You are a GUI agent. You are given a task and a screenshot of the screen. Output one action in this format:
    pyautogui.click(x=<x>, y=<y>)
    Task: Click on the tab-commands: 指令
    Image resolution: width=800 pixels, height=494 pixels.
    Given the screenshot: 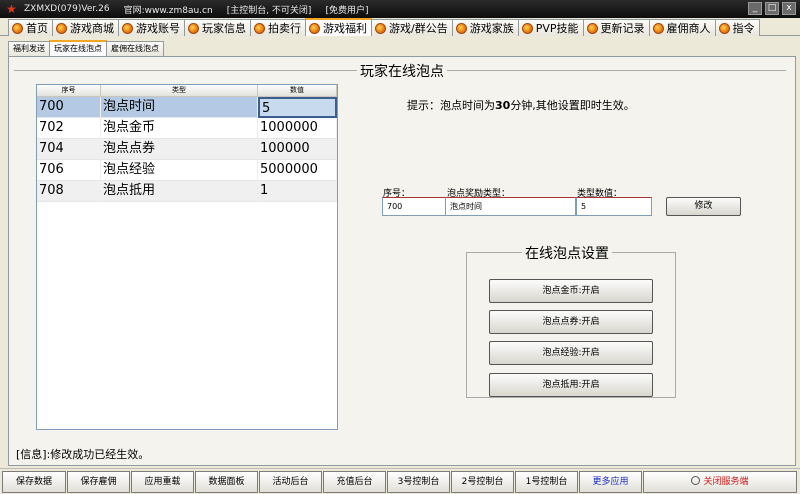 What is the action you would take?
    pyautogui.click(x=737, y=27)
    